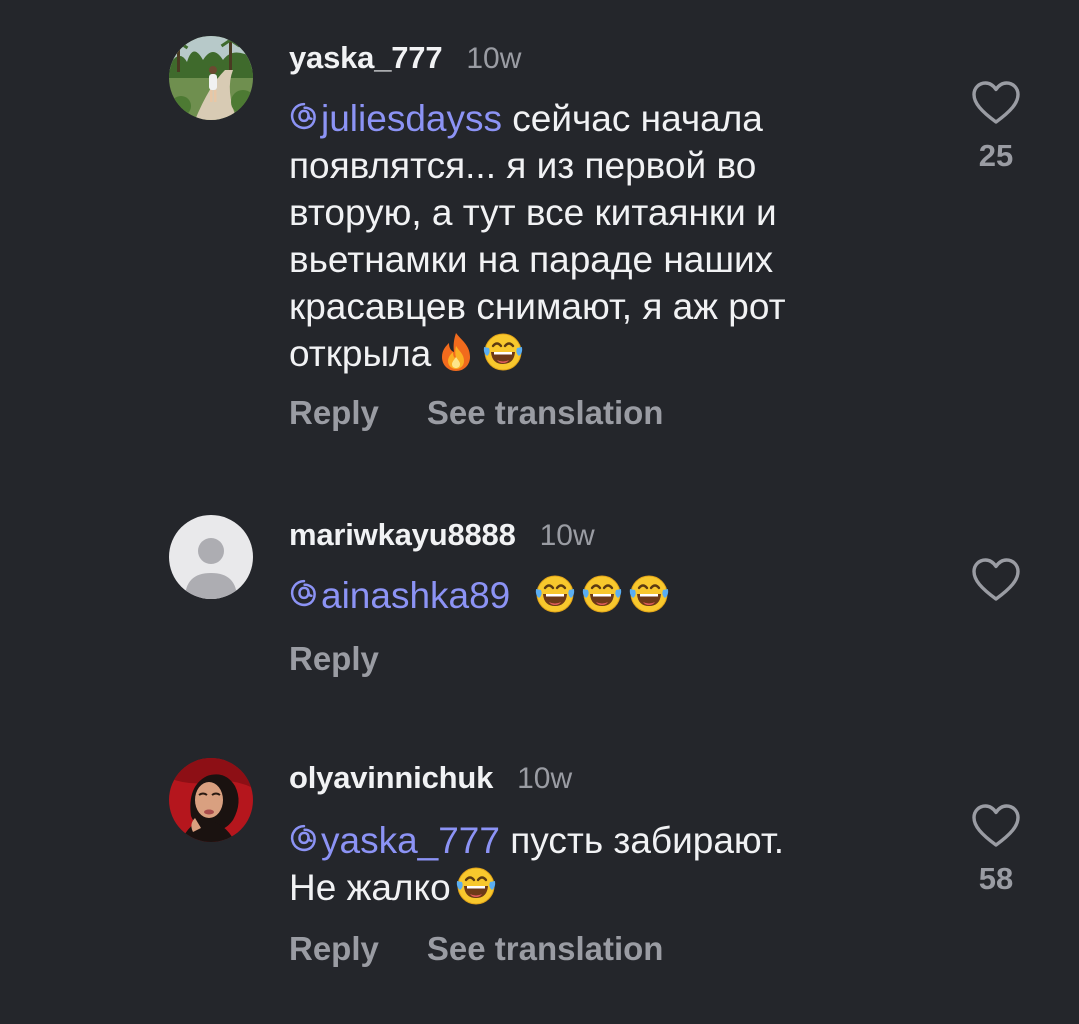  I want to click on comment-line: juliesdayss сейчас начала, so click(609, 118).